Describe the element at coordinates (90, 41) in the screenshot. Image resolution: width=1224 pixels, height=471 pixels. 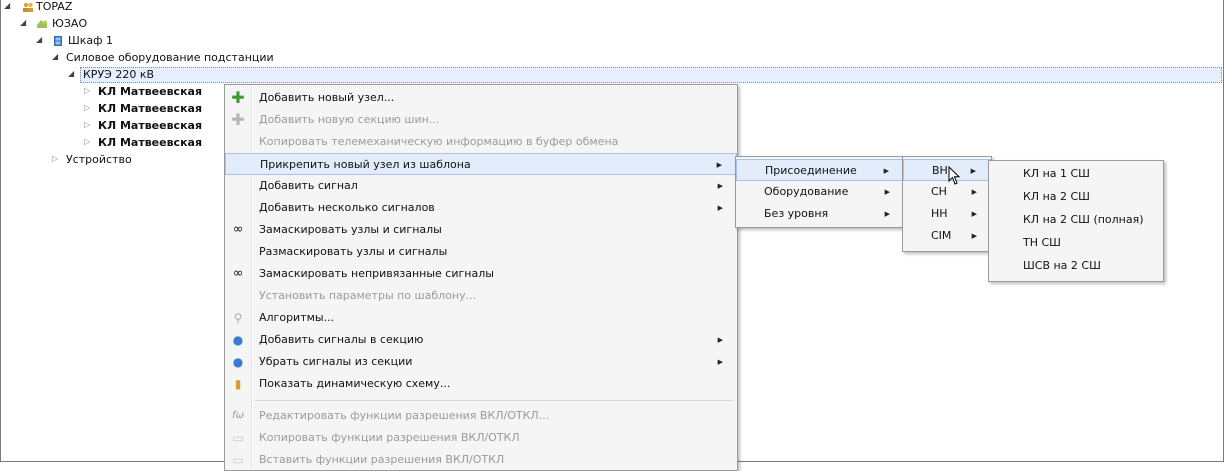
I see `tree-node-cabinet: Шкаф 1` at that location.